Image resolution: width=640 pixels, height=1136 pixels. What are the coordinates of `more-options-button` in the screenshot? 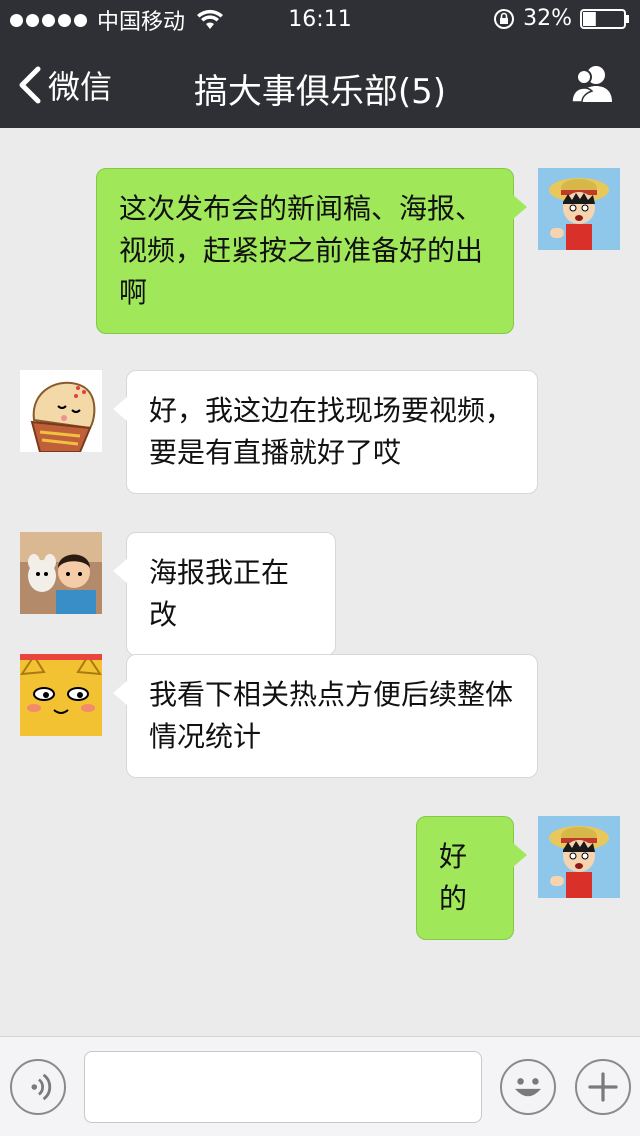 It's located at (603, 1087).